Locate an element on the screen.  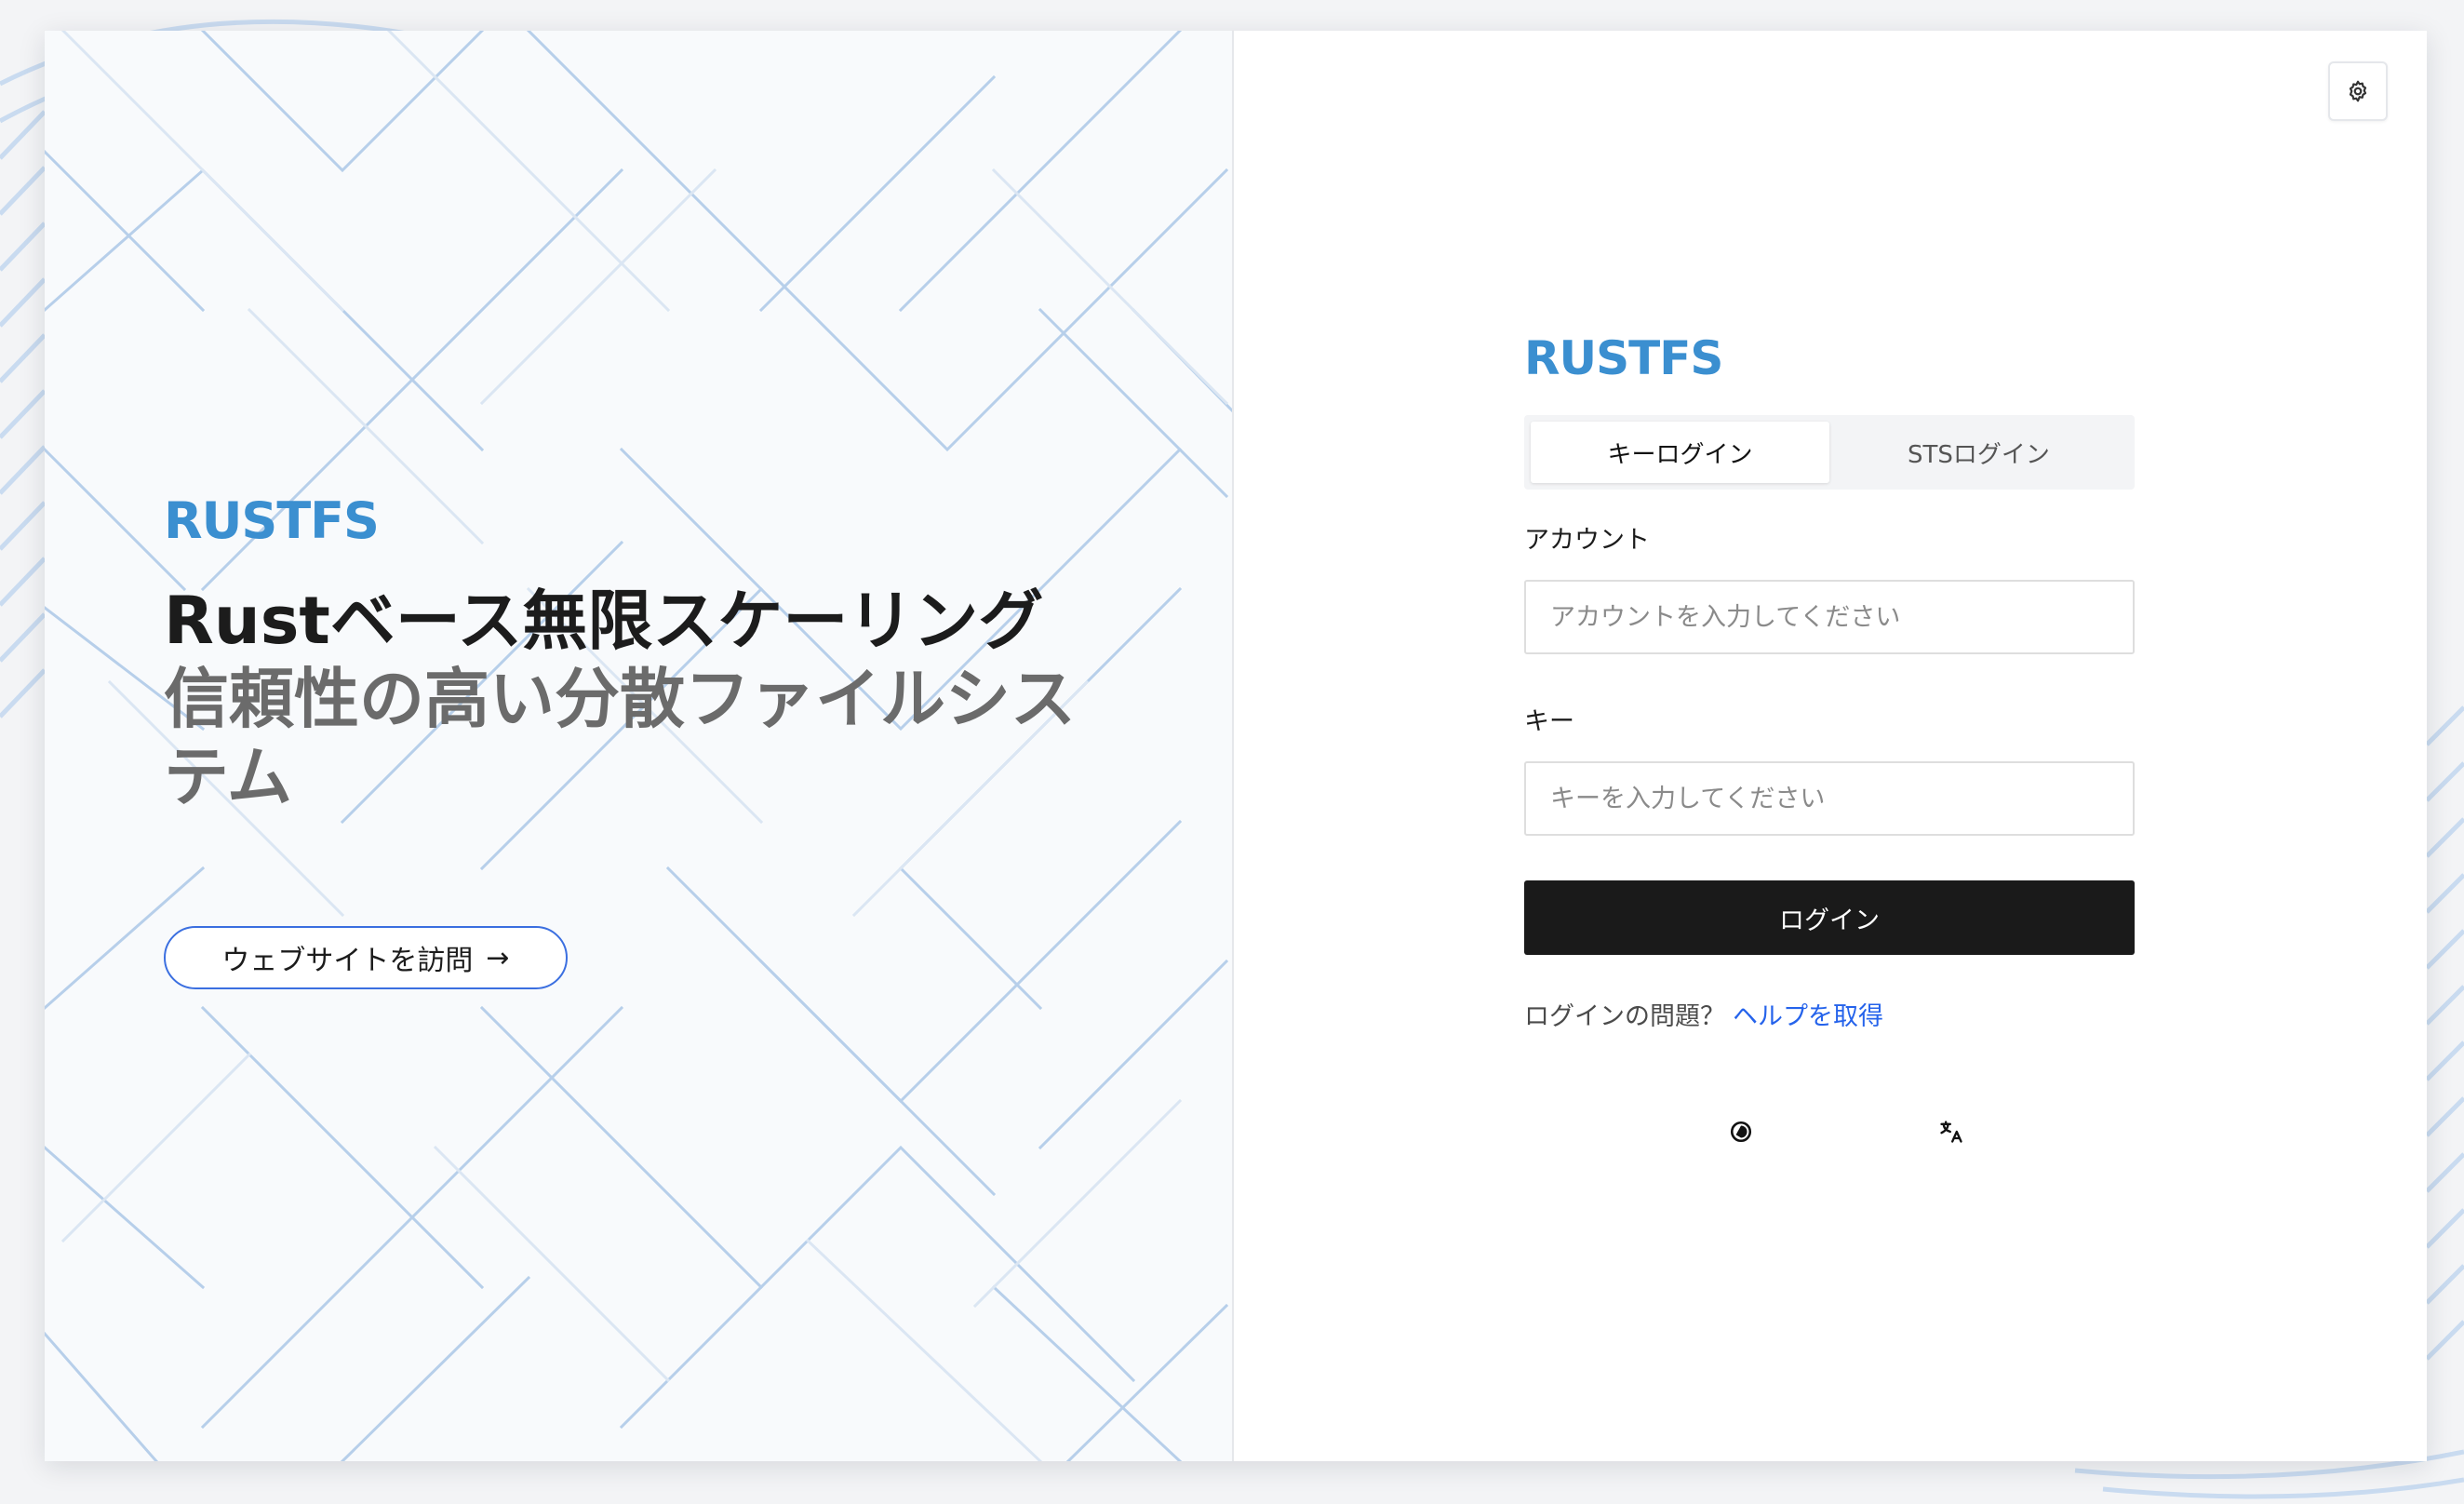
arrow-right-icon: → is located at coordinates (498, 958).